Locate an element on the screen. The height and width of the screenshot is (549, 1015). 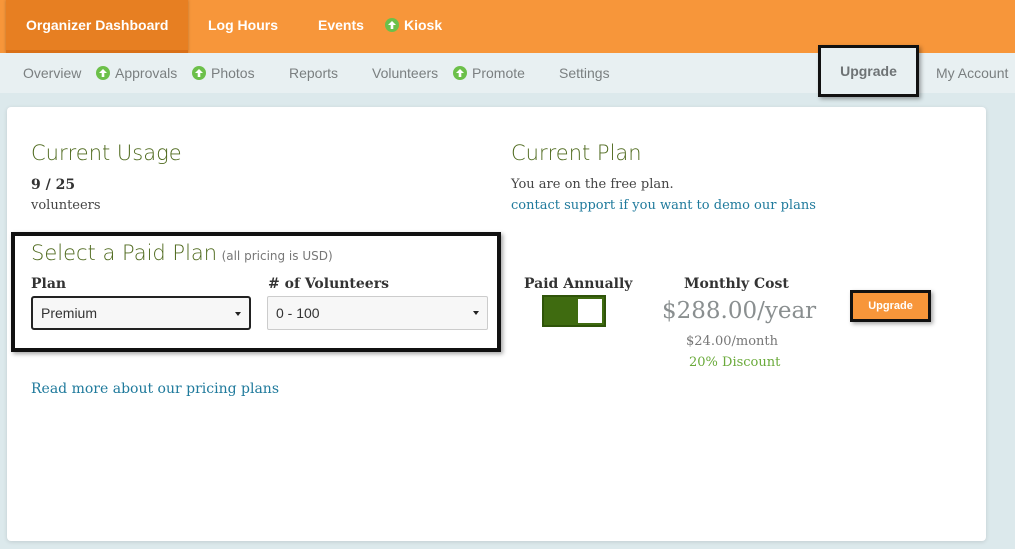
subnav-label: Reports is located at coordinates (314, 73).